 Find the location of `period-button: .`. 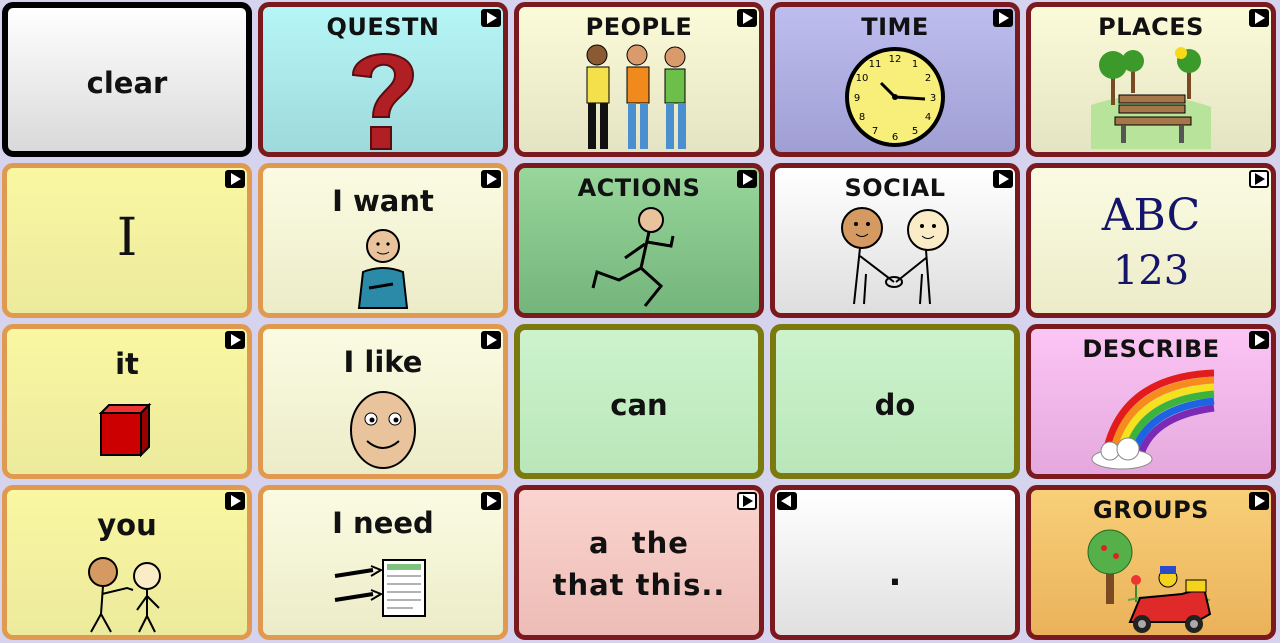

period-button: . is located at coordinates (895, 562).